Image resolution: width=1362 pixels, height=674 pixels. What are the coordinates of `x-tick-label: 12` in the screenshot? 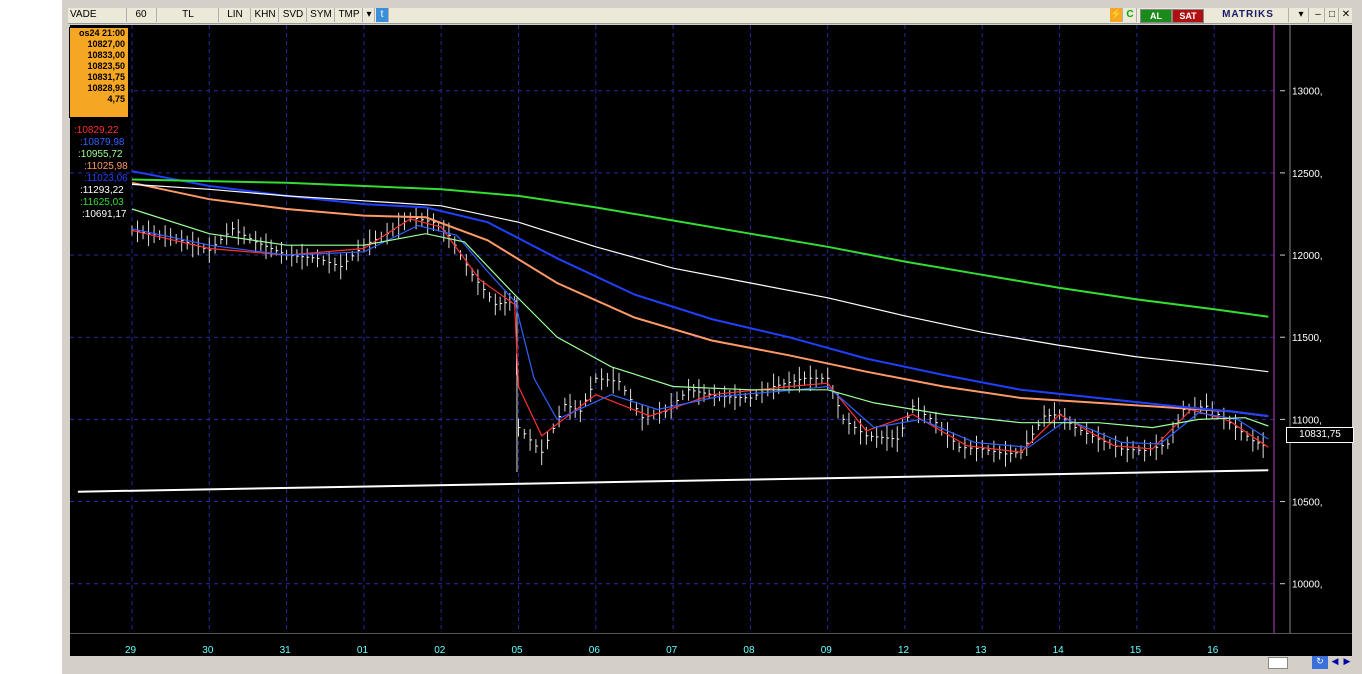 It's located at (904, 650).